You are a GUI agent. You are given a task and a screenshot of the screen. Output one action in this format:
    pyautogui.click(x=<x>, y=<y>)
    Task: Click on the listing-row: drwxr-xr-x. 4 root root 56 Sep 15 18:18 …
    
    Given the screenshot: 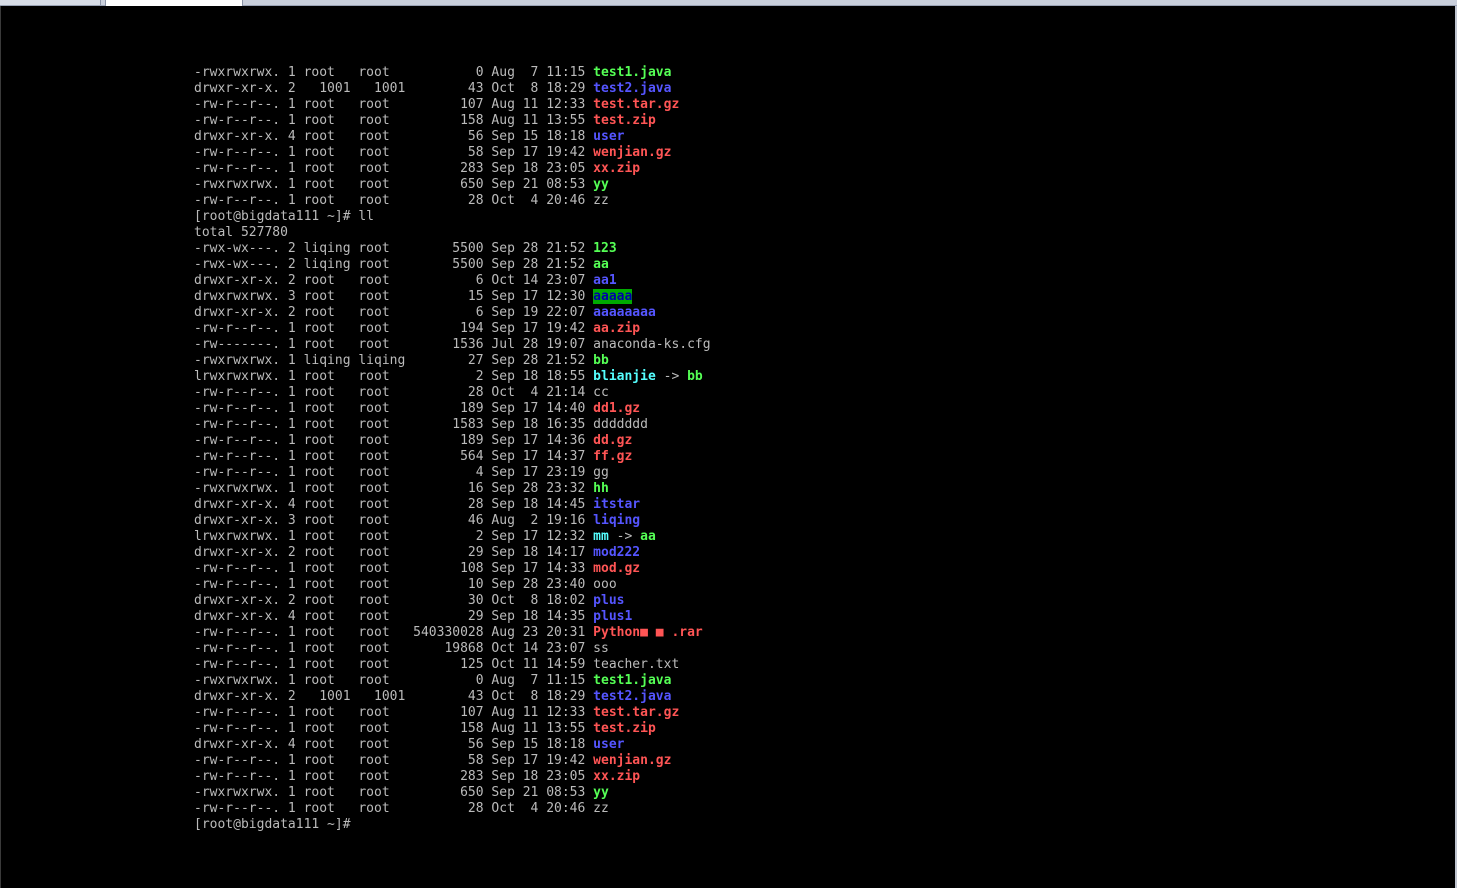 What is the action you would take?
    pyautogui.click(x=452, y=137)
    